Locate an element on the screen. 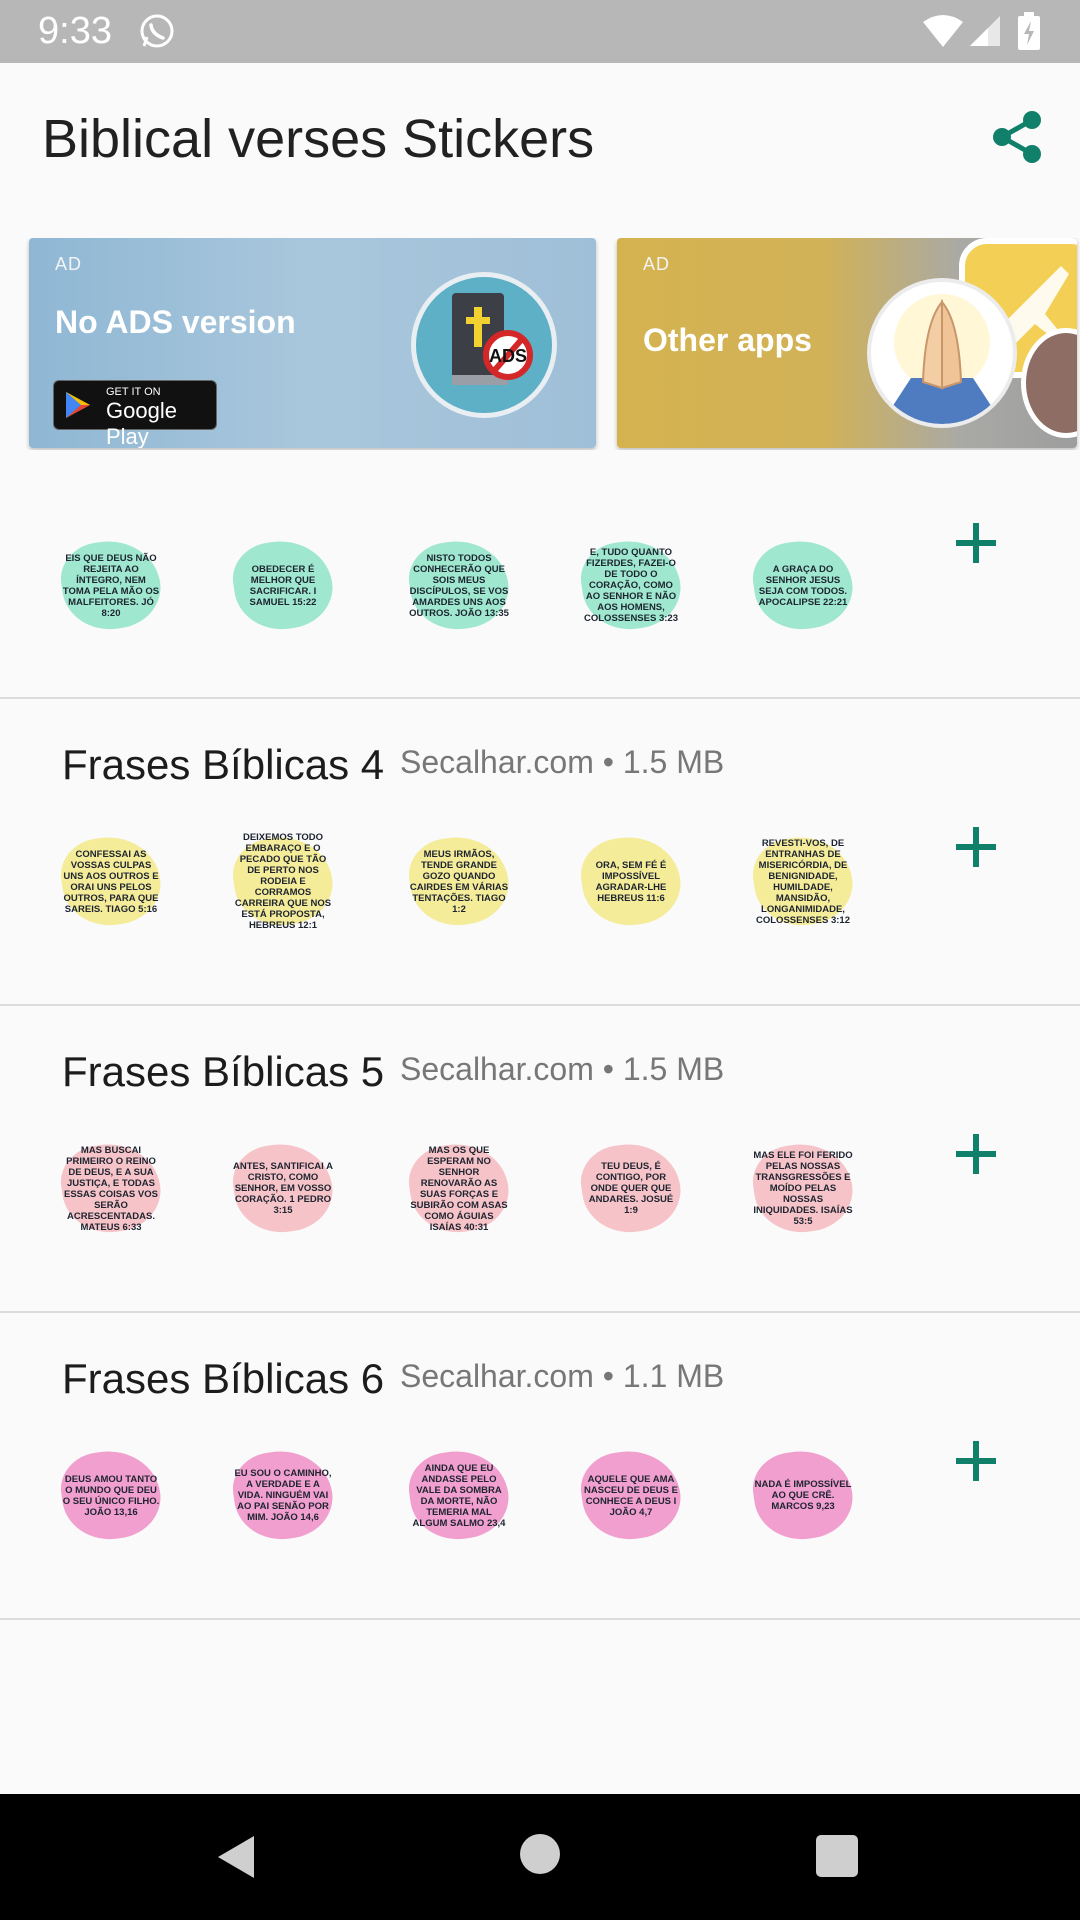 The width and height of the screenshot is (1080, 1920). ad-card-other-apps: AD Other apps is located at coordinates (847, 343).